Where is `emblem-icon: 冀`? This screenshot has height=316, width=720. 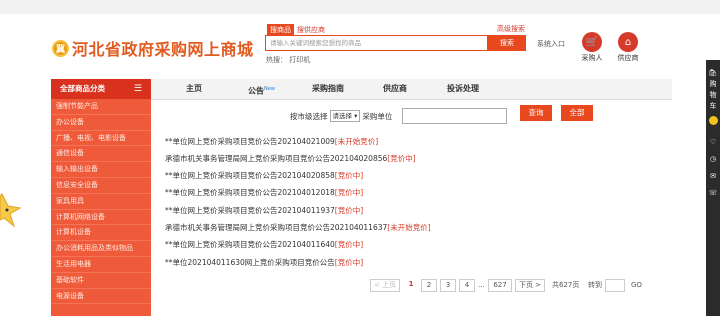
emblem-icon: 冀 is located at coordinates (60, 48).